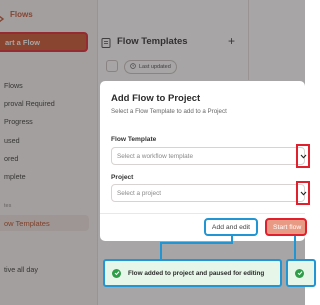  What do you see at coordinates (210, 156) in the screenshot?
I see `template-select: Select a workflow template` at bounding box center [210, 156].